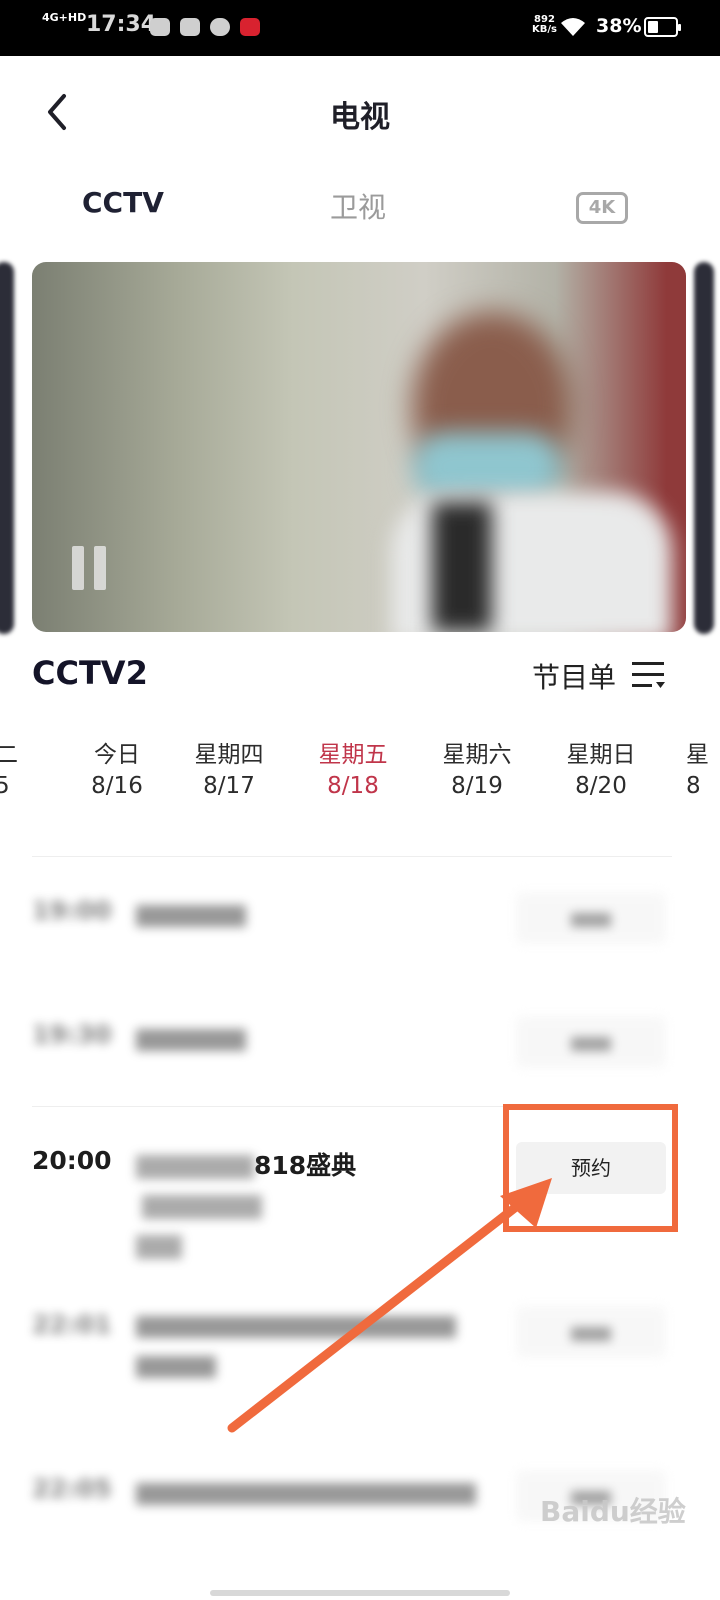 The width and height of the screenshot is (720, 1600). I want to click on previous-channel-card, so click(7, 448).